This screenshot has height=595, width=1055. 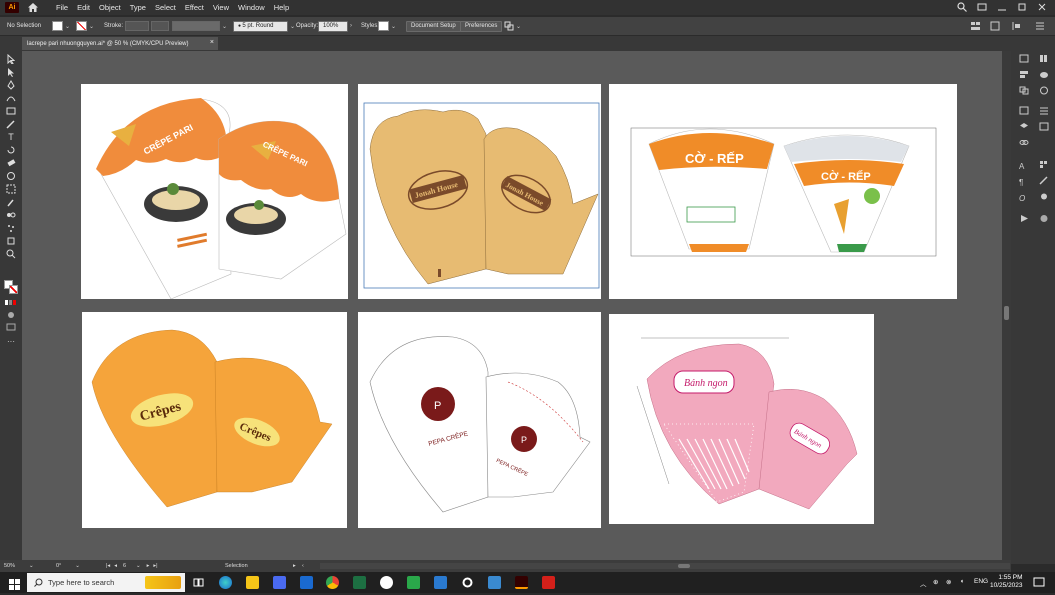 I want to click on type-tool-icon: T, so click(x=11, y=137).